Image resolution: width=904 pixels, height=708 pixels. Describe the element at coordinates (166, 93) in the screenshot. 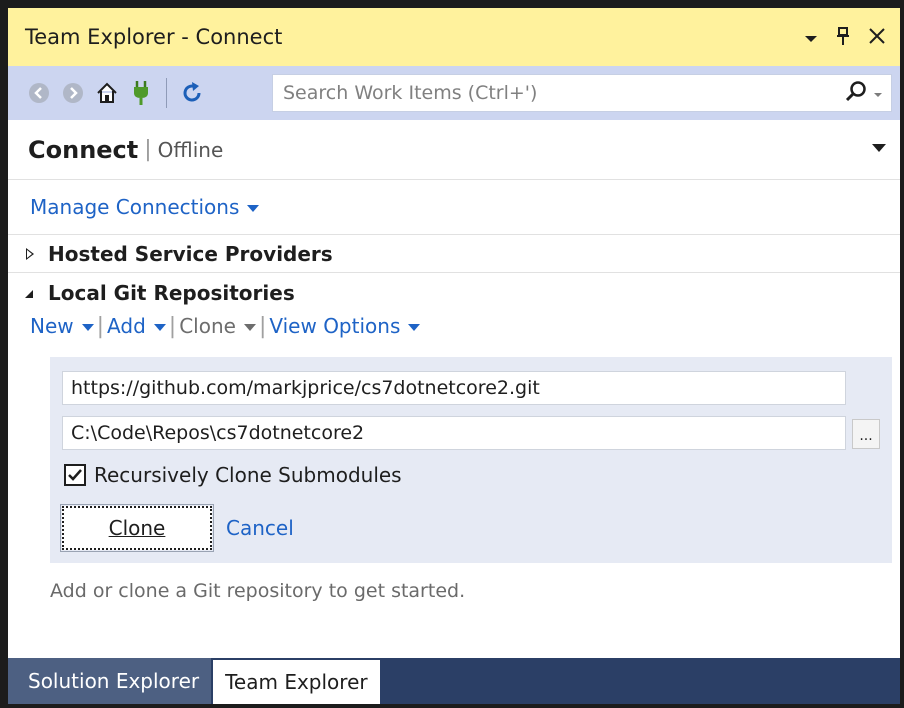

I see `toolbar-separator` at that location.